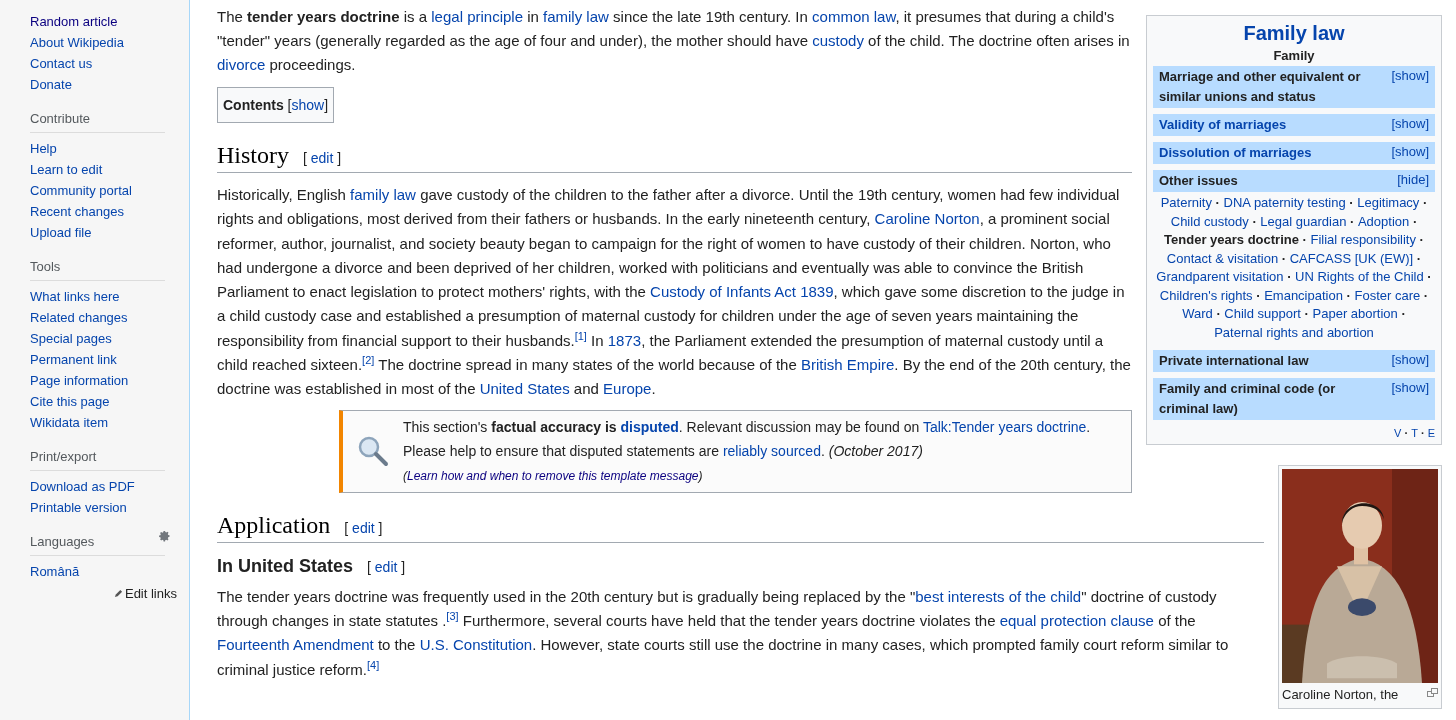 The image size is (1456, 720). What do you see at coordinates (1294, 87) in the screenshot?
I see `navbox-group-header: Marriage and other equivalent or similar unions and status [show]` at bounding box center [1294, 87].